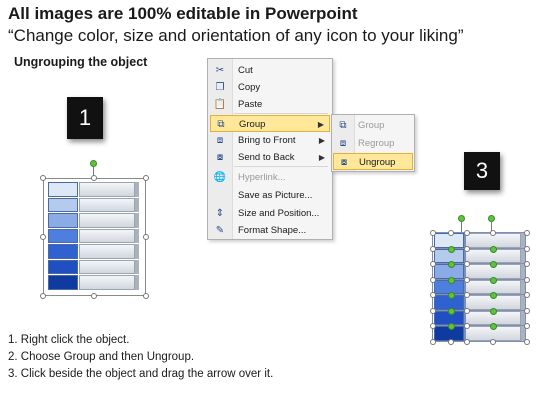 The width and height of the screenshot is (560, 420). Describe the element at coordinates (220, 70) in the screenshot. I see `scissors-icon: ✂` at that location.